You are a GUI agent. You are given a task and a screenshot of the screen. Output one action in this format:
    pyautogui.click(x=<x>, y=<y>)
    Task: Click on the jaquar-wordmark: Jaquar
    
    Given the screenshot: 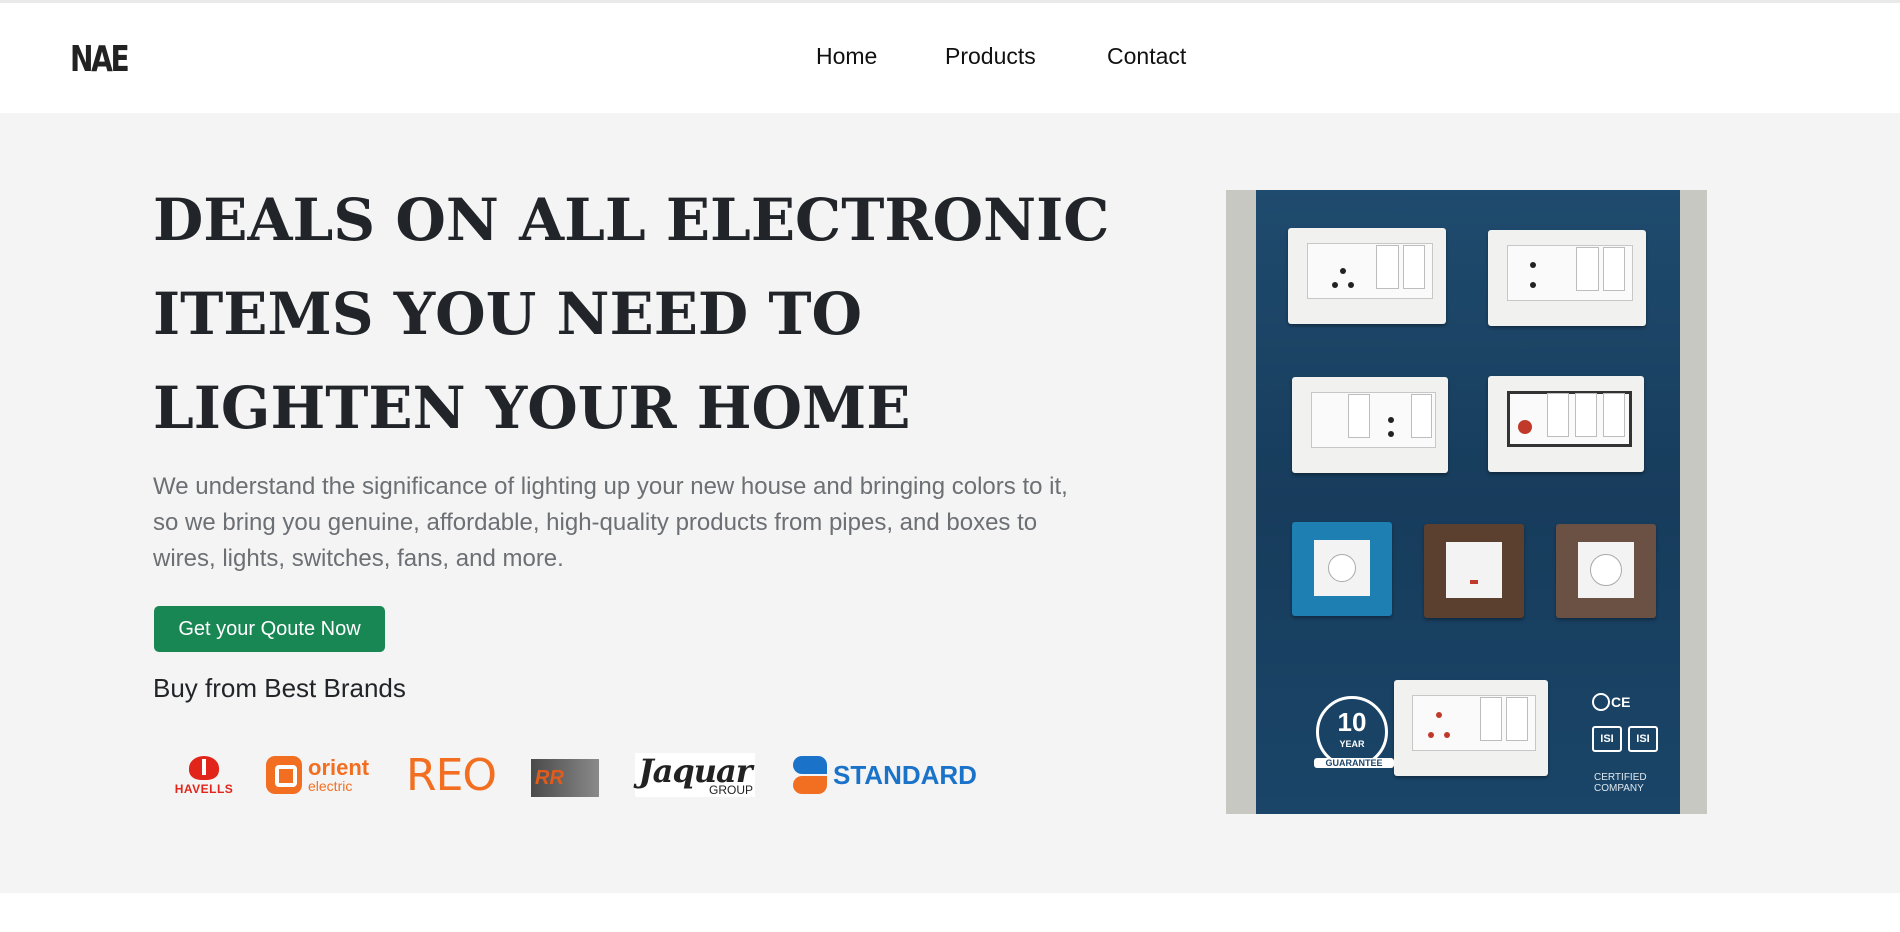 What is the action you would take?
    pyautogui.click(x=695, y=770)
    